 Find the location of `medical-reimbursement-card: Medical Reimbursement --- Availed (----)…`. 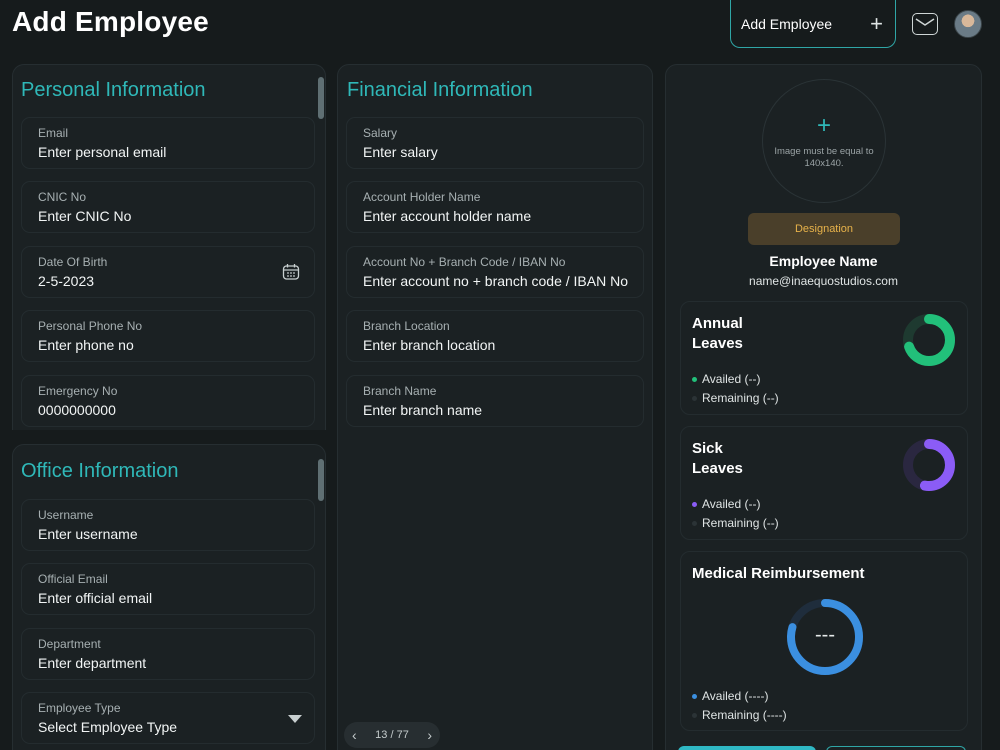

medical-reimbursement-card: Medical Reimbursement --- Availed (----)… is located at coordinates (824, 641).